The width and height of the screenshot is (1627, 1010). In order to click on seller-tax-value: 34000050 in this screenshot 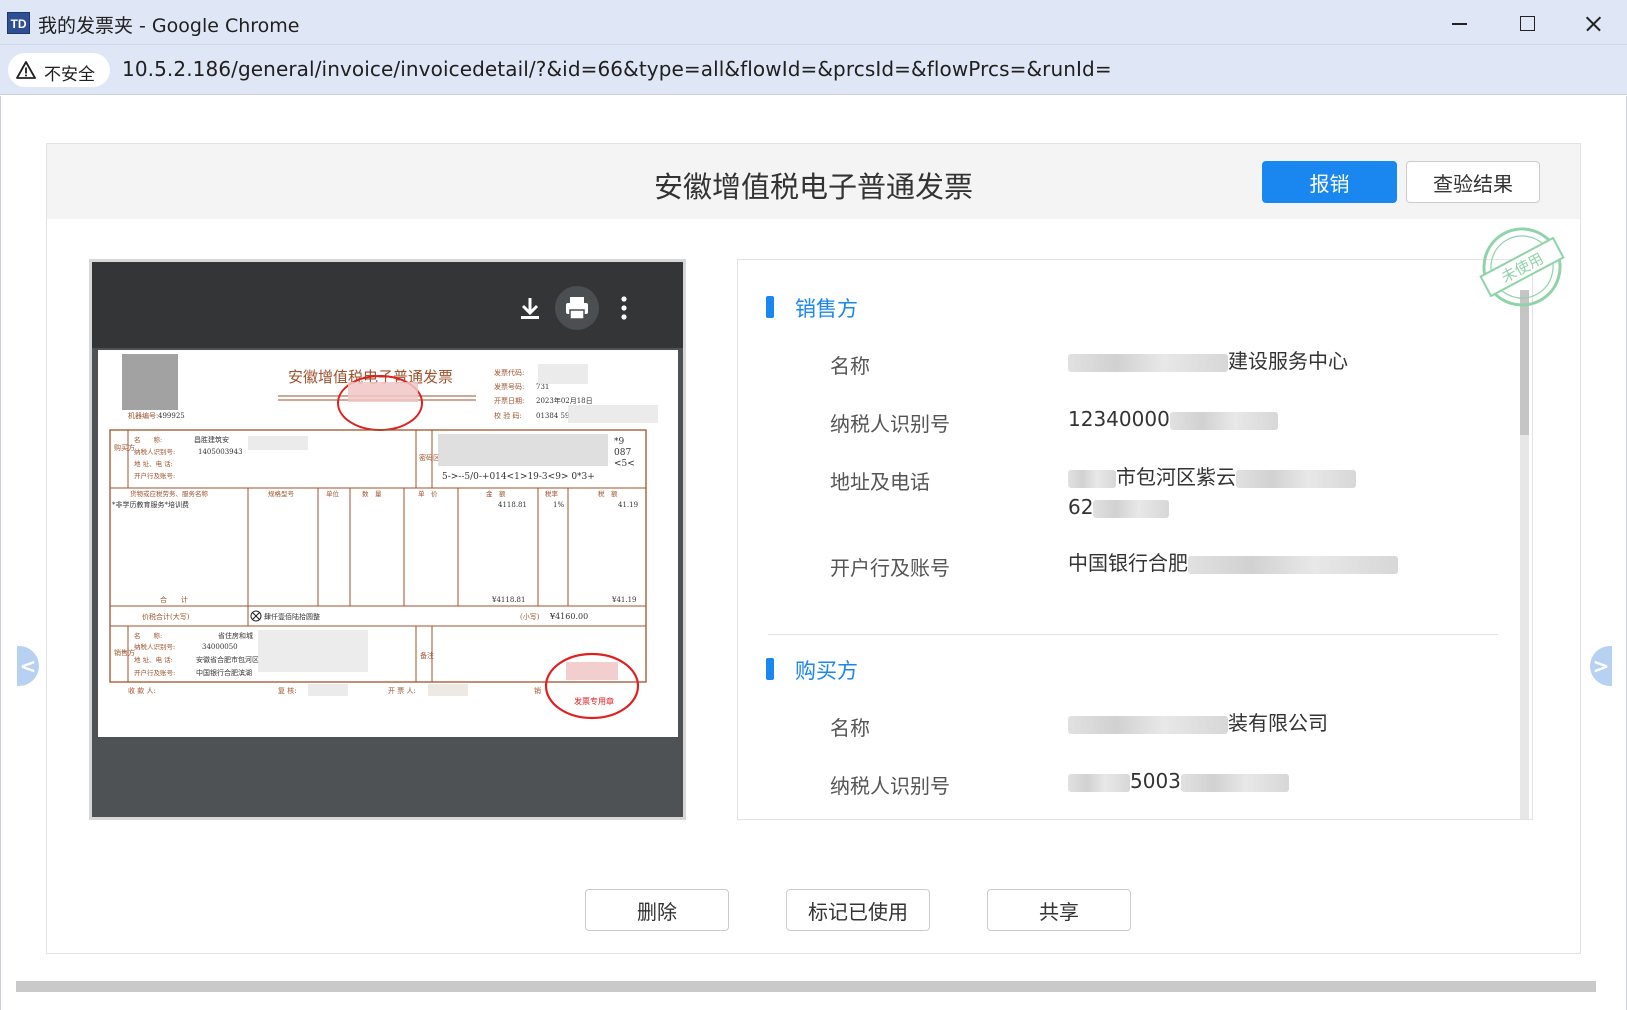, I will do `click(220, 647)`.